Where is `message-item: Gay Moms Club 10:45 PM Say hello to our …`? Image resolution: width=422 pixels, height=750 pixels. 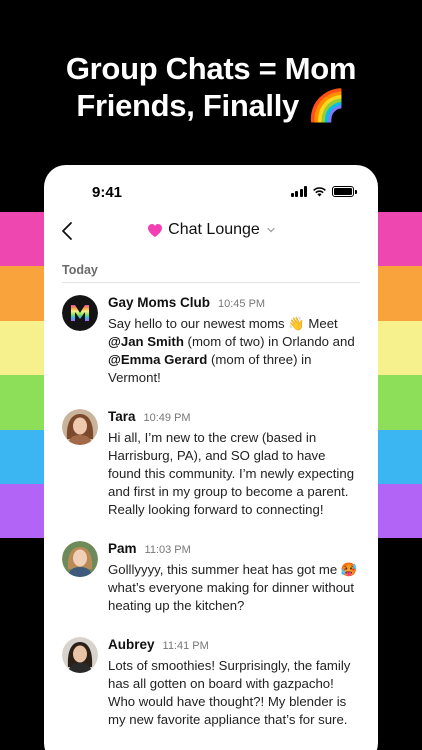
message-item: Gay Moms Club 10:45 PM Say hello to our … is located at coordinates (212, 341).